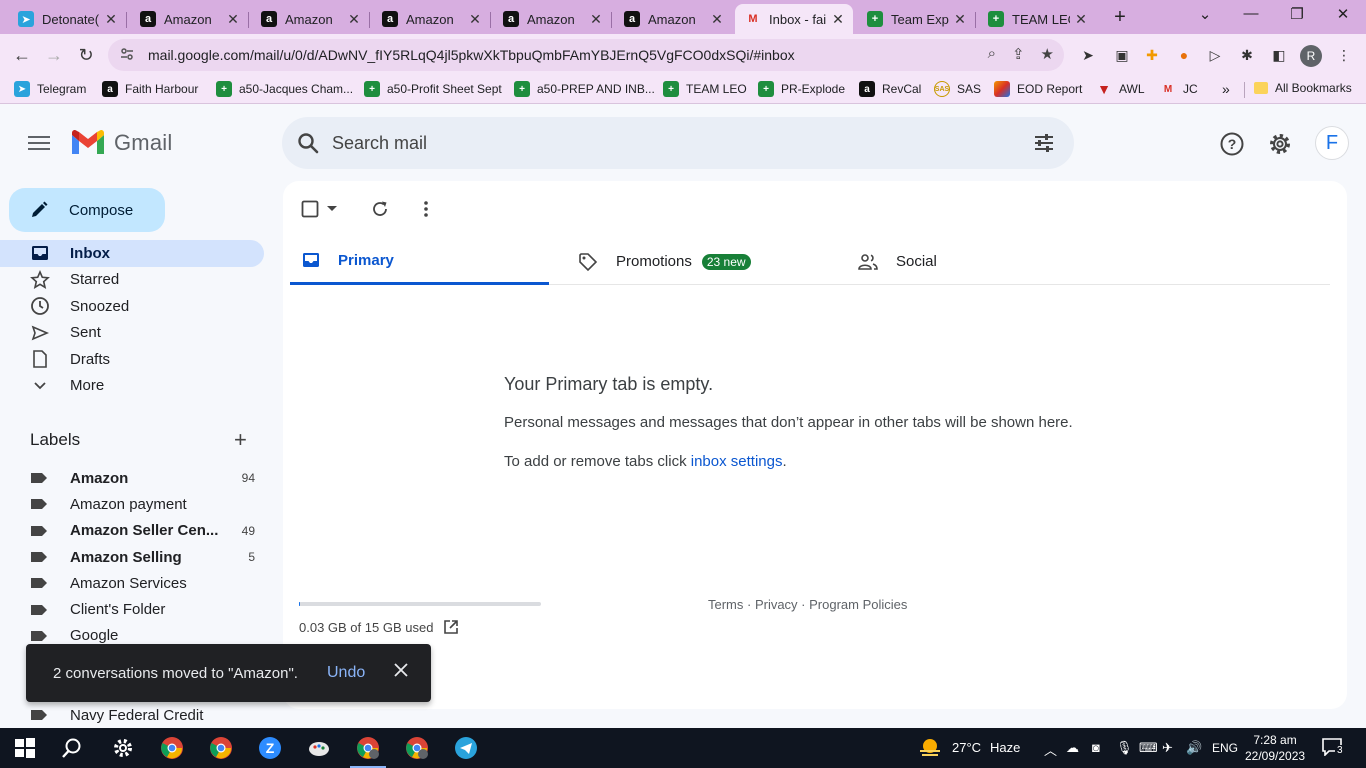 The image size is (1366, 768). Describe the element at coordinates (807, 604) in the screenshot. I see `footer-links: Terms · Privacy · Program Policies` at that location.